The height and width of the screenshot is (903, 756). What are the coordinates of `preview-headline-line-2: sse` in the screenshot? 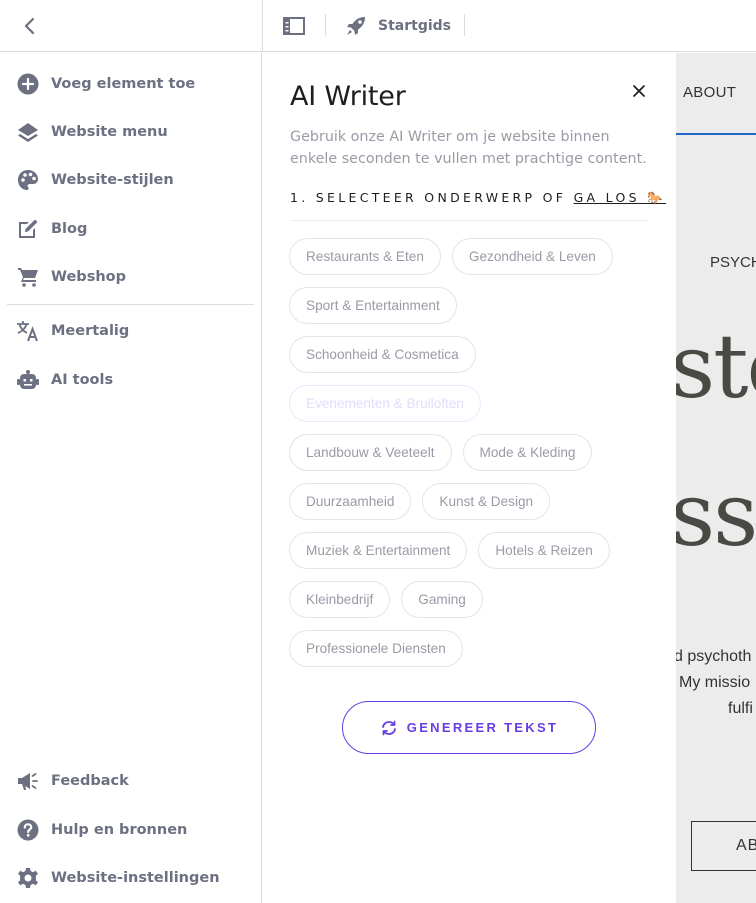 It's located at (716, 514).